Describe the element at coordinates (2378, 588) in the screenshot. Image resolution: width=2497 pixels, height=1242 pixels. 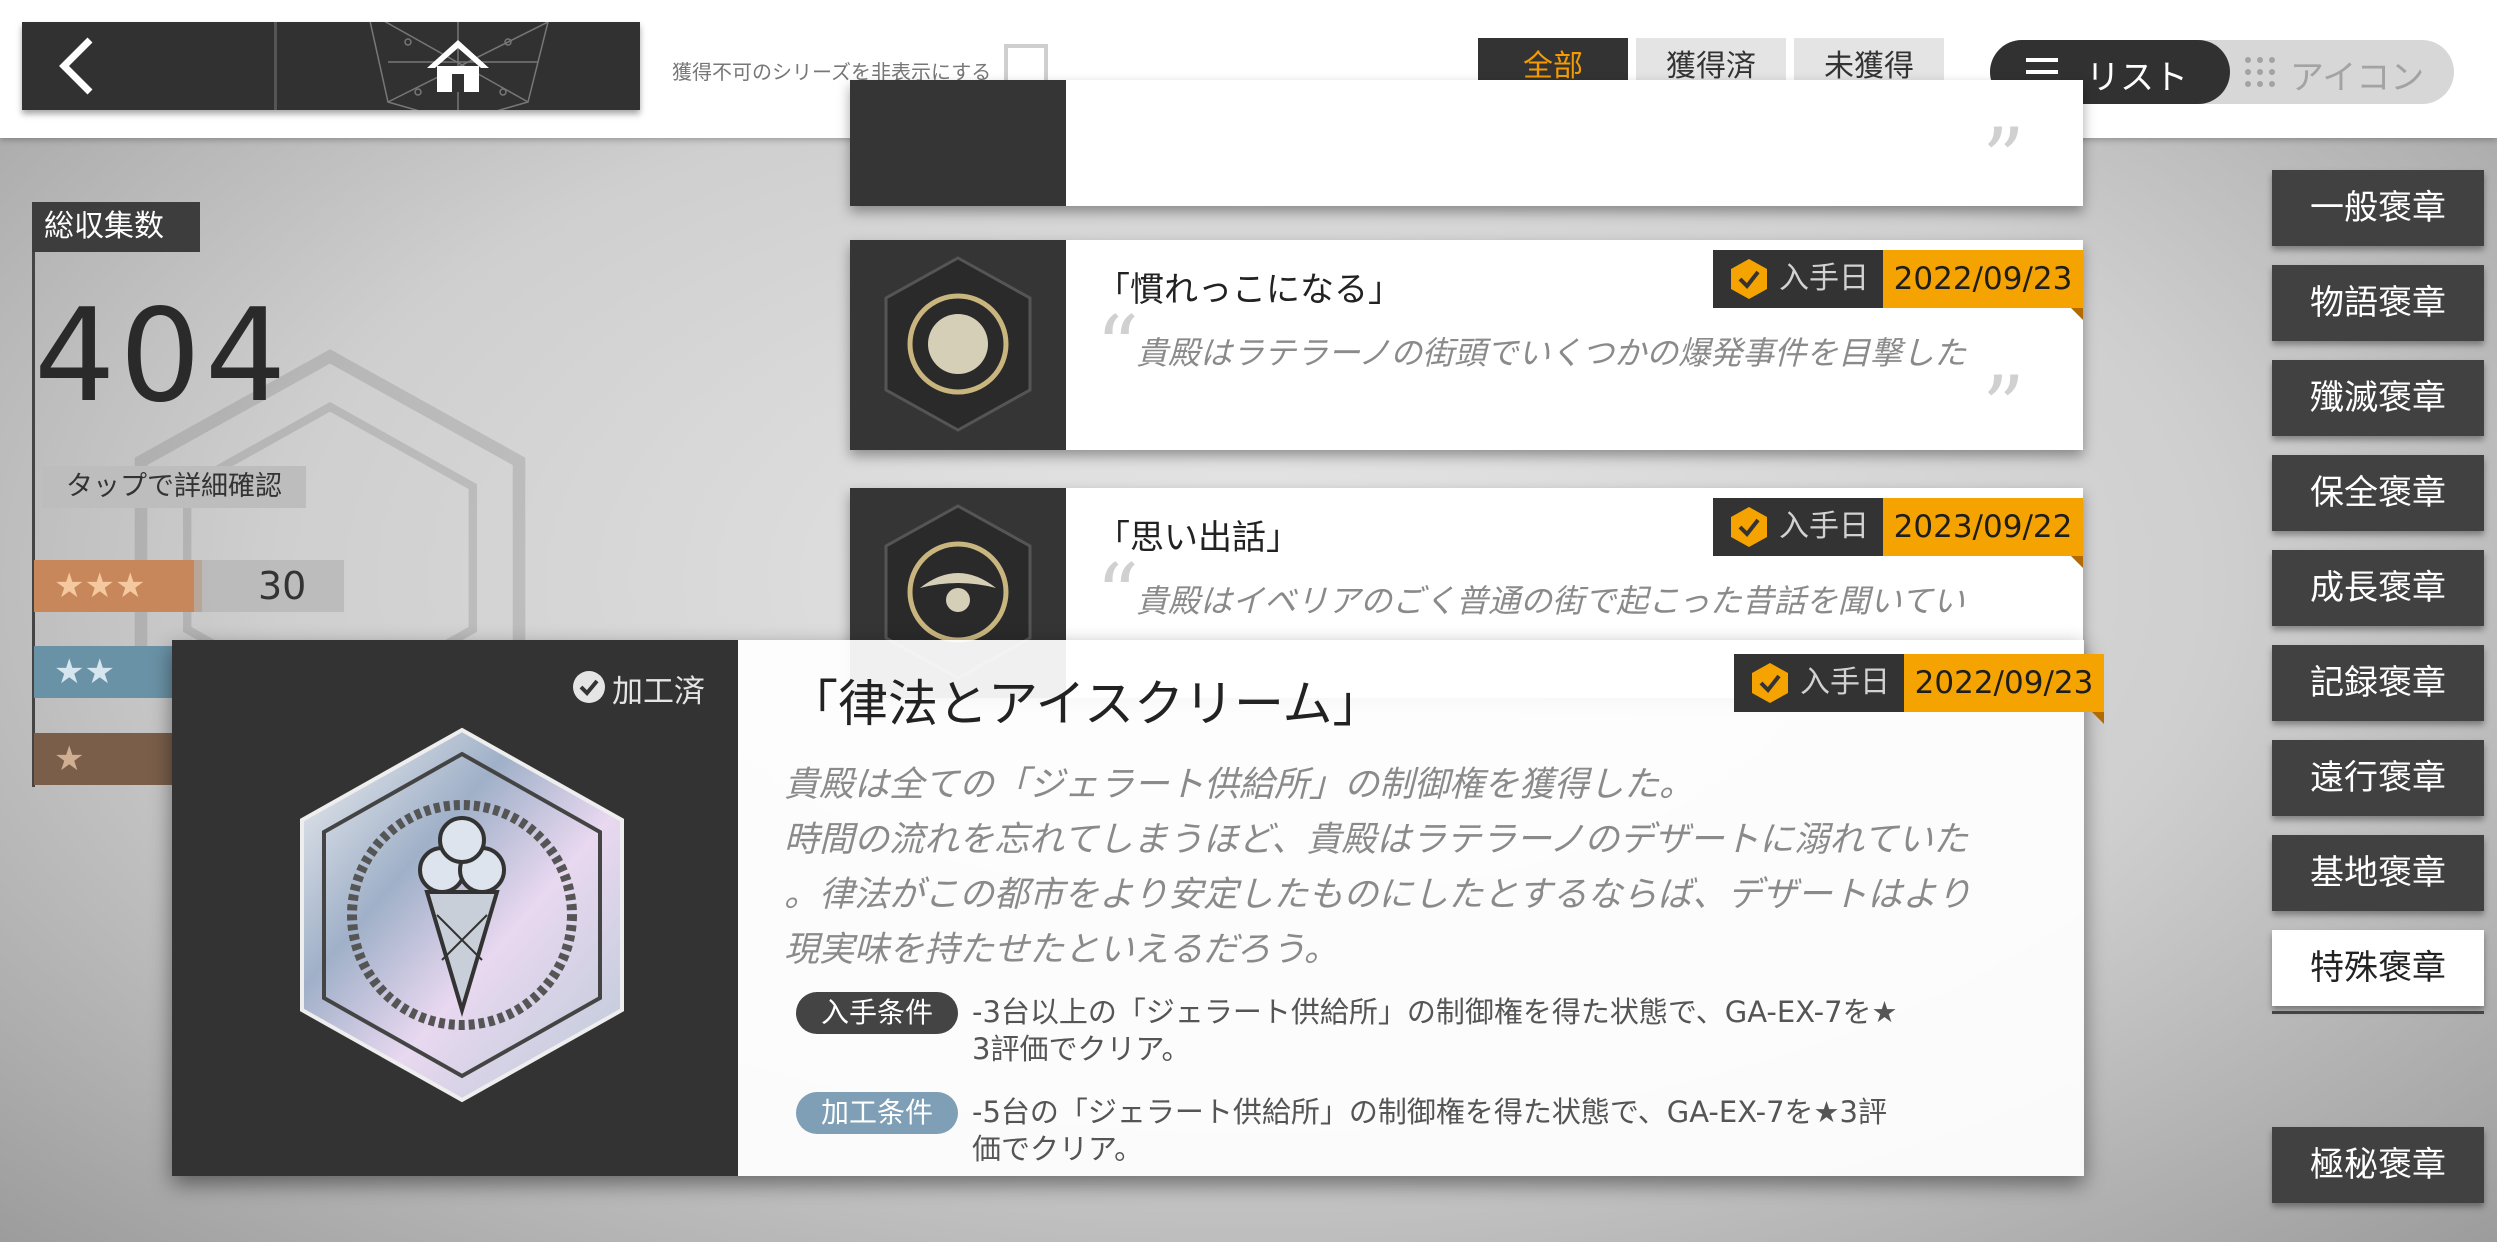
I see `category-tab-growth: 成長褒章` at that location.